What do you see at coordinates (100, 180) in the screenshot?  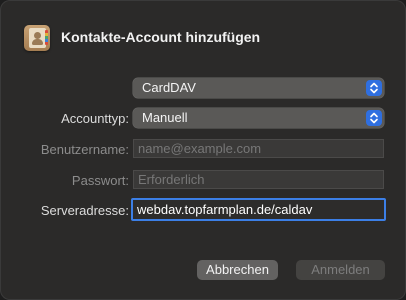 I see `password-label: Passwort:` at bounding box center [100, 180].